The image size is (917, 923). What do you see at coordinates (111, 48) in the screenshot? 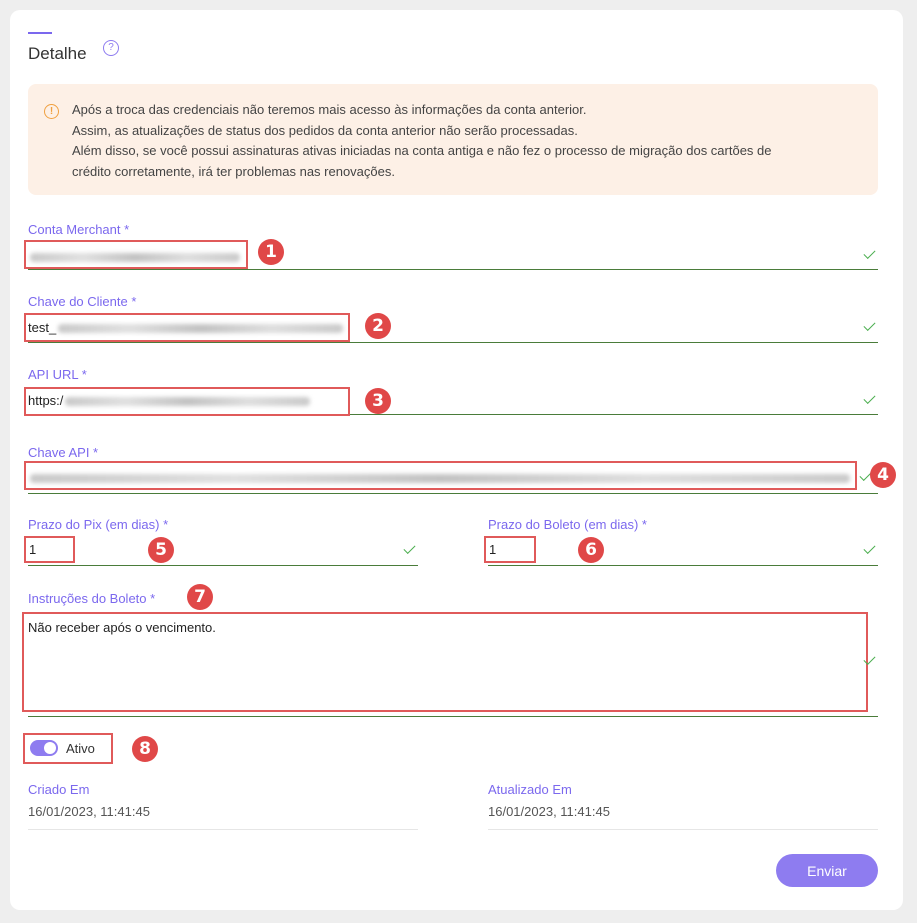
I see `help-circle-icon: ?` at bounding box center [111, 48].